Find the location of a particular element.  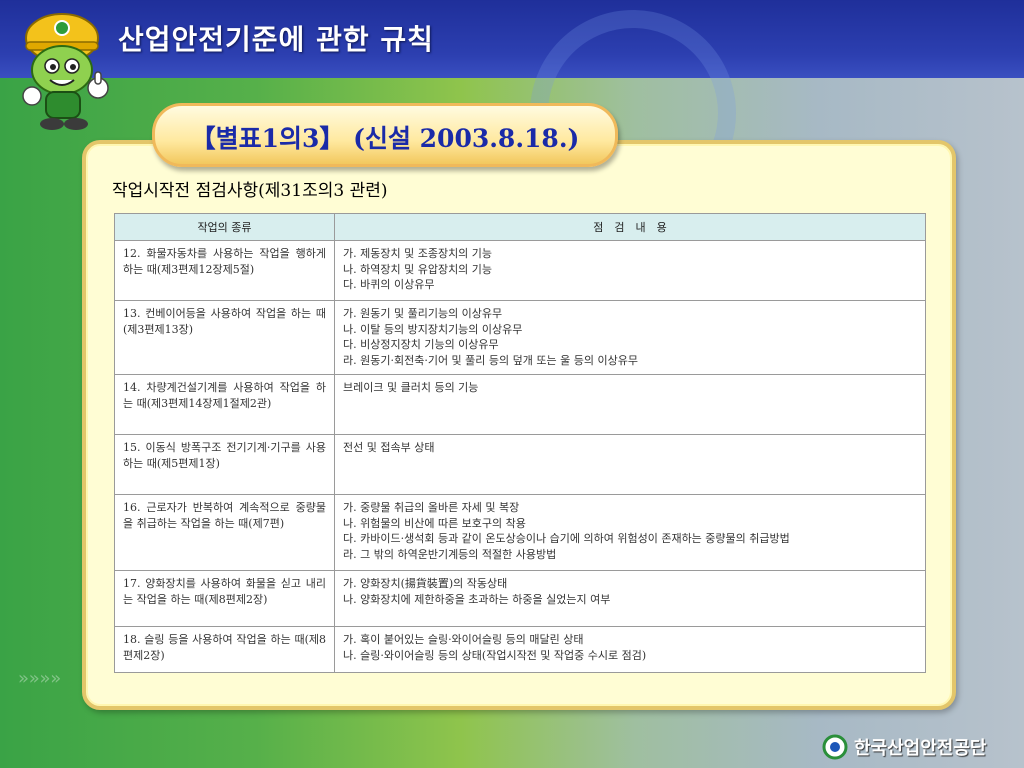

inspection-item: 가. 혹이 붙어있는 슬링·와이어슬링 등의 매달린 상태 is located at coordinates (463, 639).